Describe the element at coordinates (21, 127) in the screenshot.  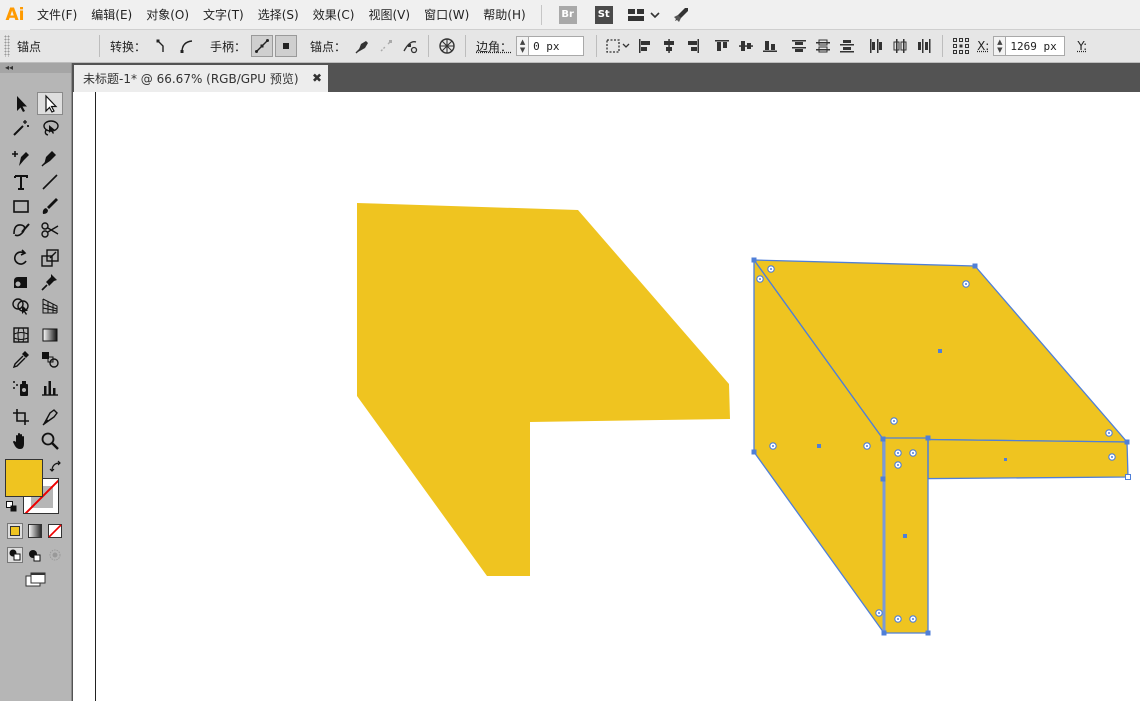
I see `magic-wand-tool-icon` at that location.